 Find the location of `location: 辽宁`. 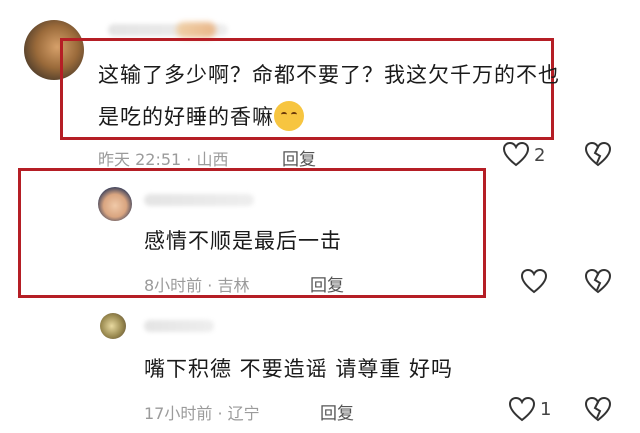

location: 辽宁 is located at coordinates (243, 413).